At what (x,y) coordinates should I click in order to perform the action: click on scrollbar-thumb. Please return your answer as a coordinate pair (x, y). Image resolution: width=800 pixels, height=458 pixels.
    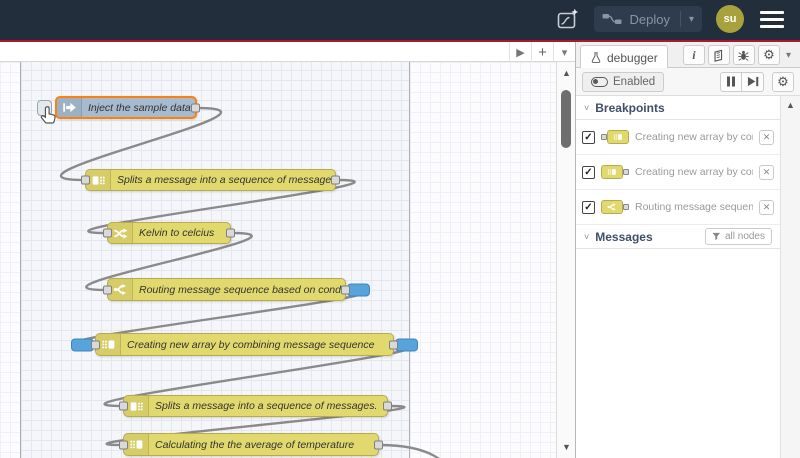
    Looking at the image, I should click on (566, 119).